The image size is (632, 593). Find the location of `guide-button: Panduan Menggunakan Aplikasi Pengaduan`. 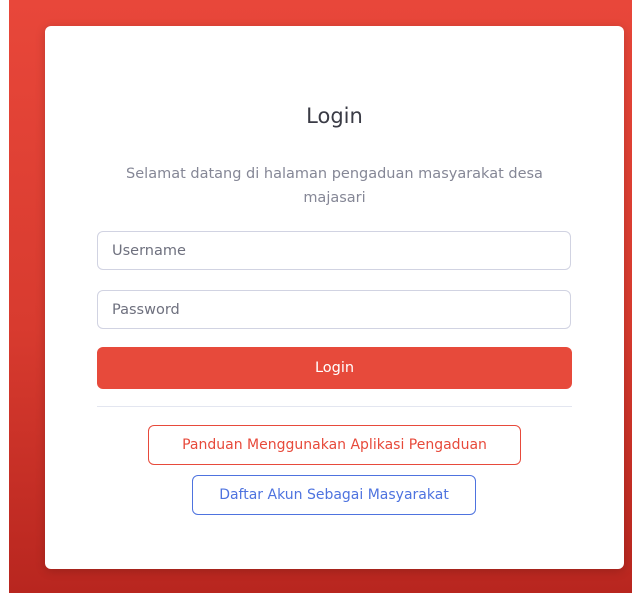

guide-button: Panduan Menggunakan Aplikasi Pengaduan is located at coordinates (334, 445).